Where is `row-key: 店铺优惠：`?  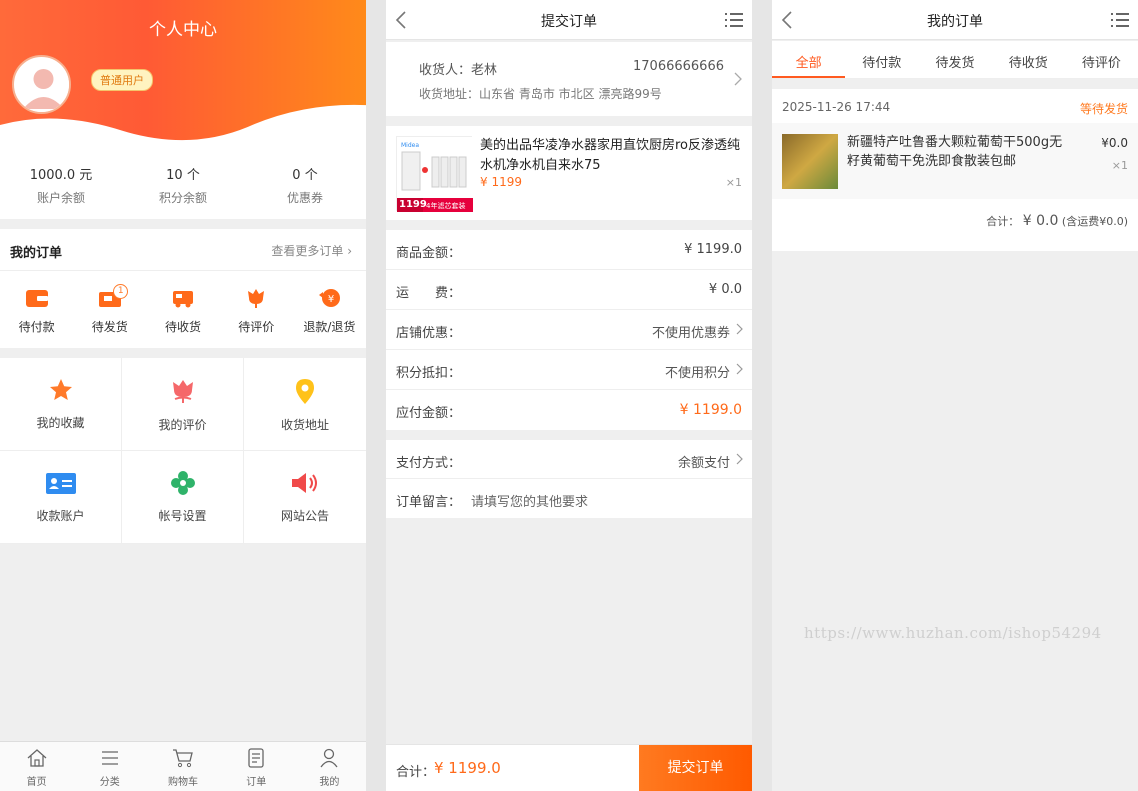 row-key: 店铺优惠： is located at coordinates (429, 333).